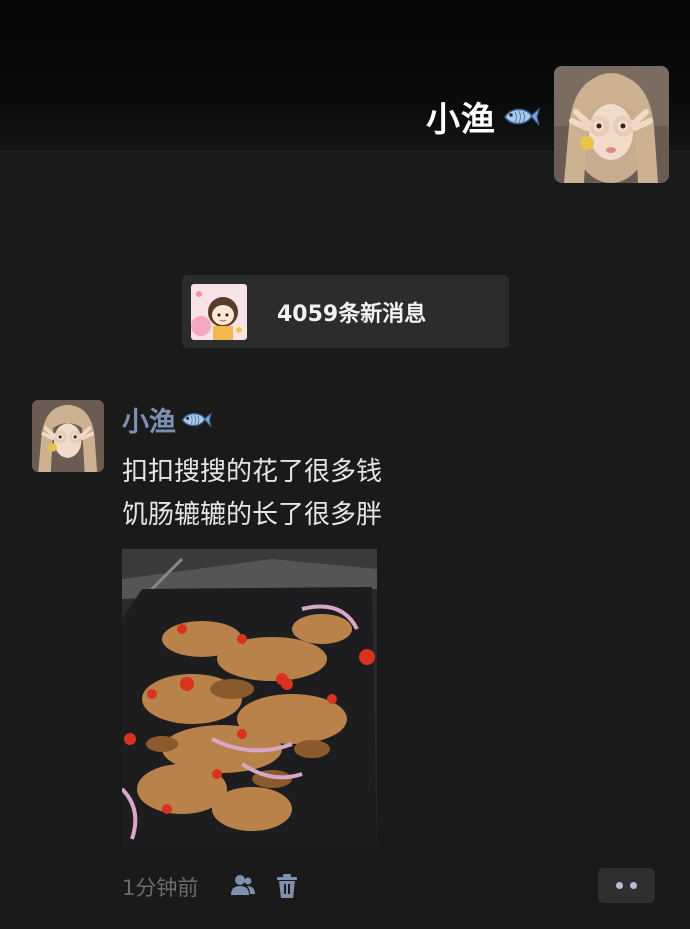 The image size is (690, 929). I want to click on post-author-name-text: 小渔, so click(149, 422).